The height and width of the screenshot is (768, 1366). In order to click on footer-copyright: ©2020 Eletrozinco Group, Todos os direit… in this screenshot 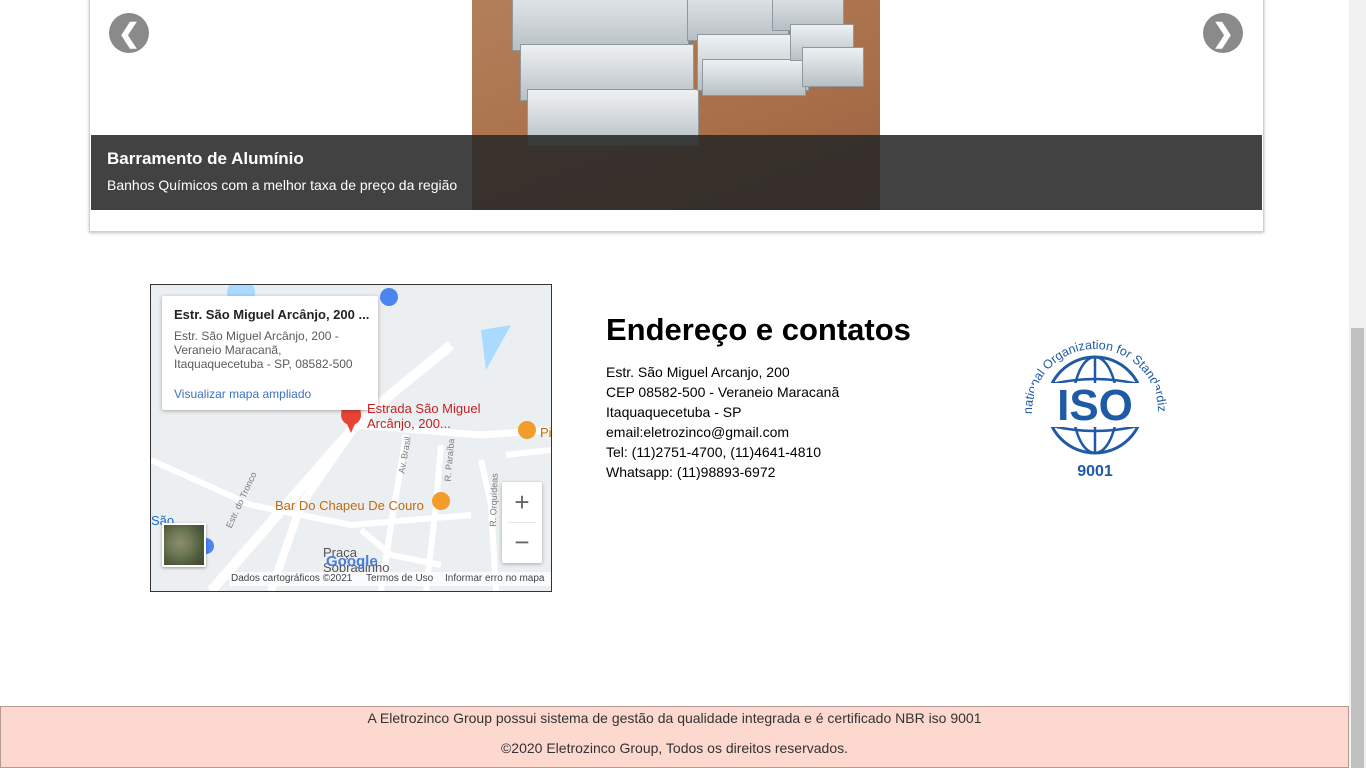, I will do `click(674, 748)`.